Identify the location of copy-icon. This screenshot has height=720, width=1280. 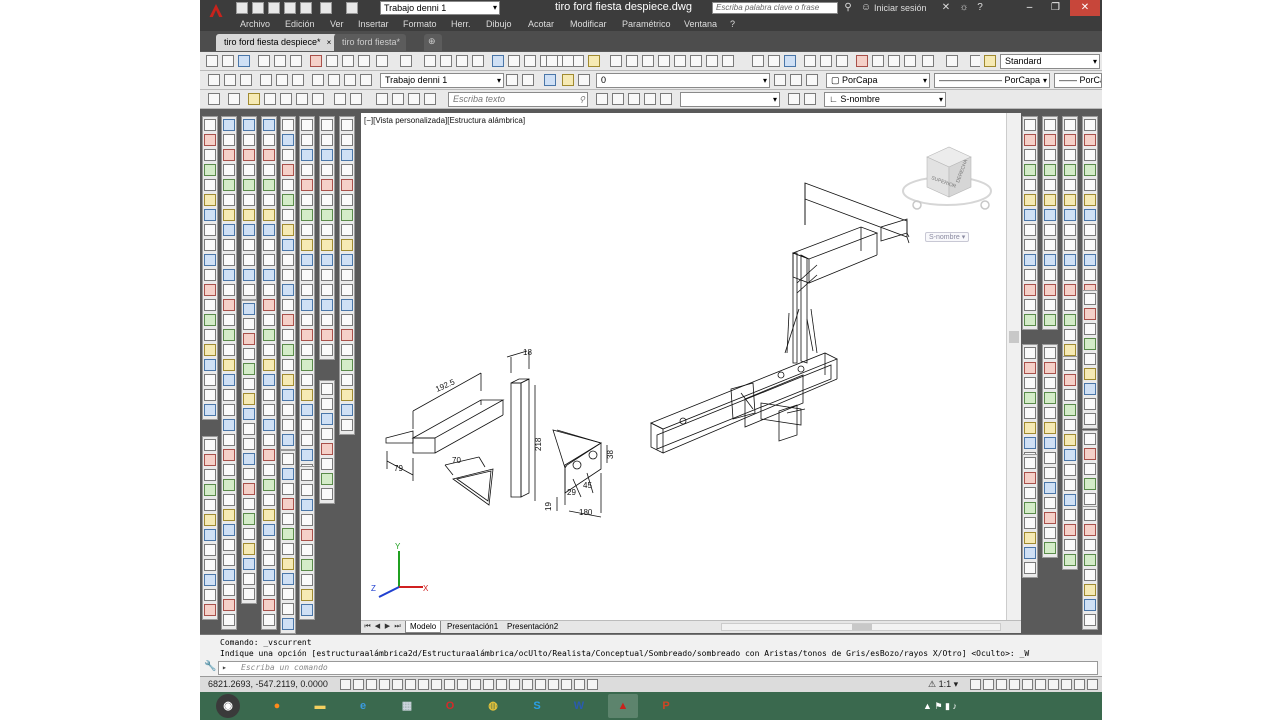
(878, 61).